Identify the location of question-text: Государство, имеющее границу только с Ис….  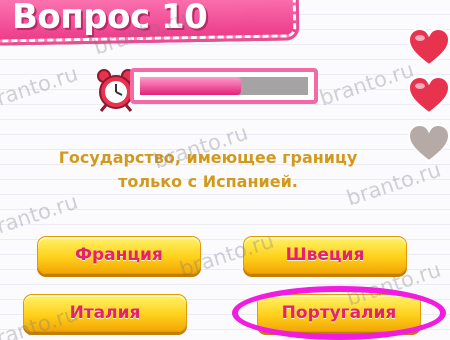
(208, 170).